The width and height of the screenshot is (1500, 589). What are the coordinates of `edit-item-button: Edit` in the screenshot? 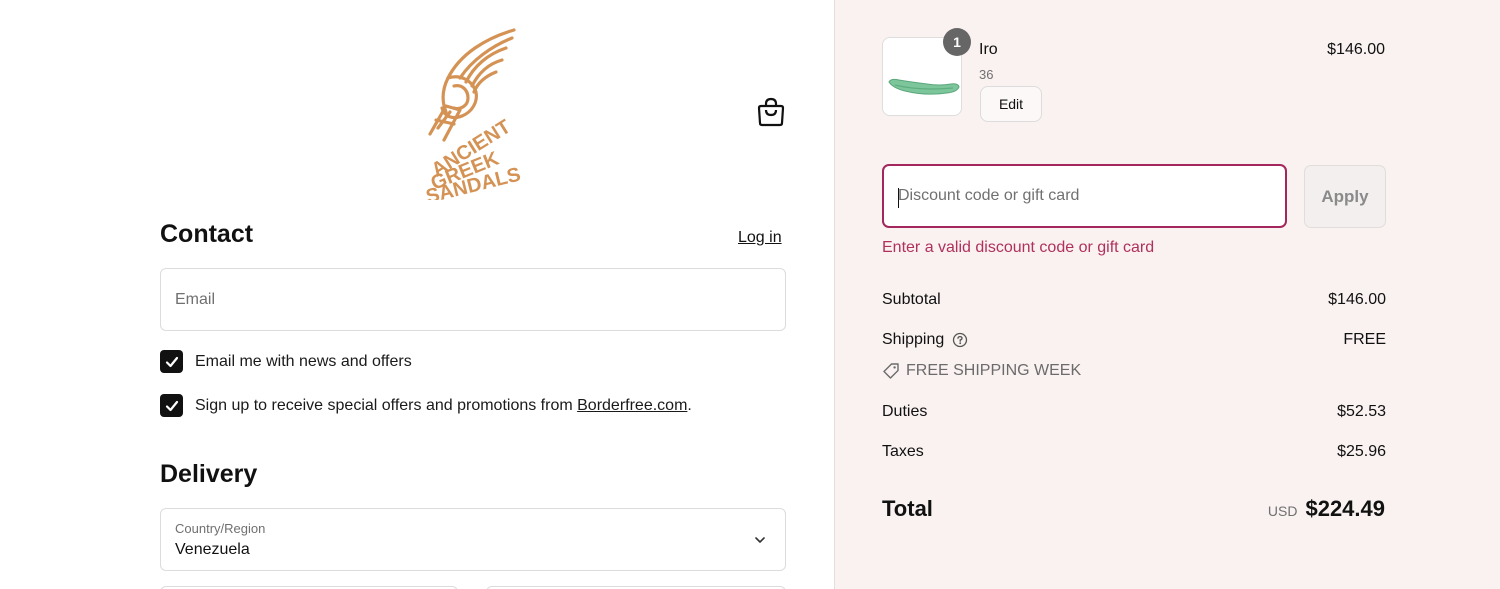 It's located at (1011, 104).